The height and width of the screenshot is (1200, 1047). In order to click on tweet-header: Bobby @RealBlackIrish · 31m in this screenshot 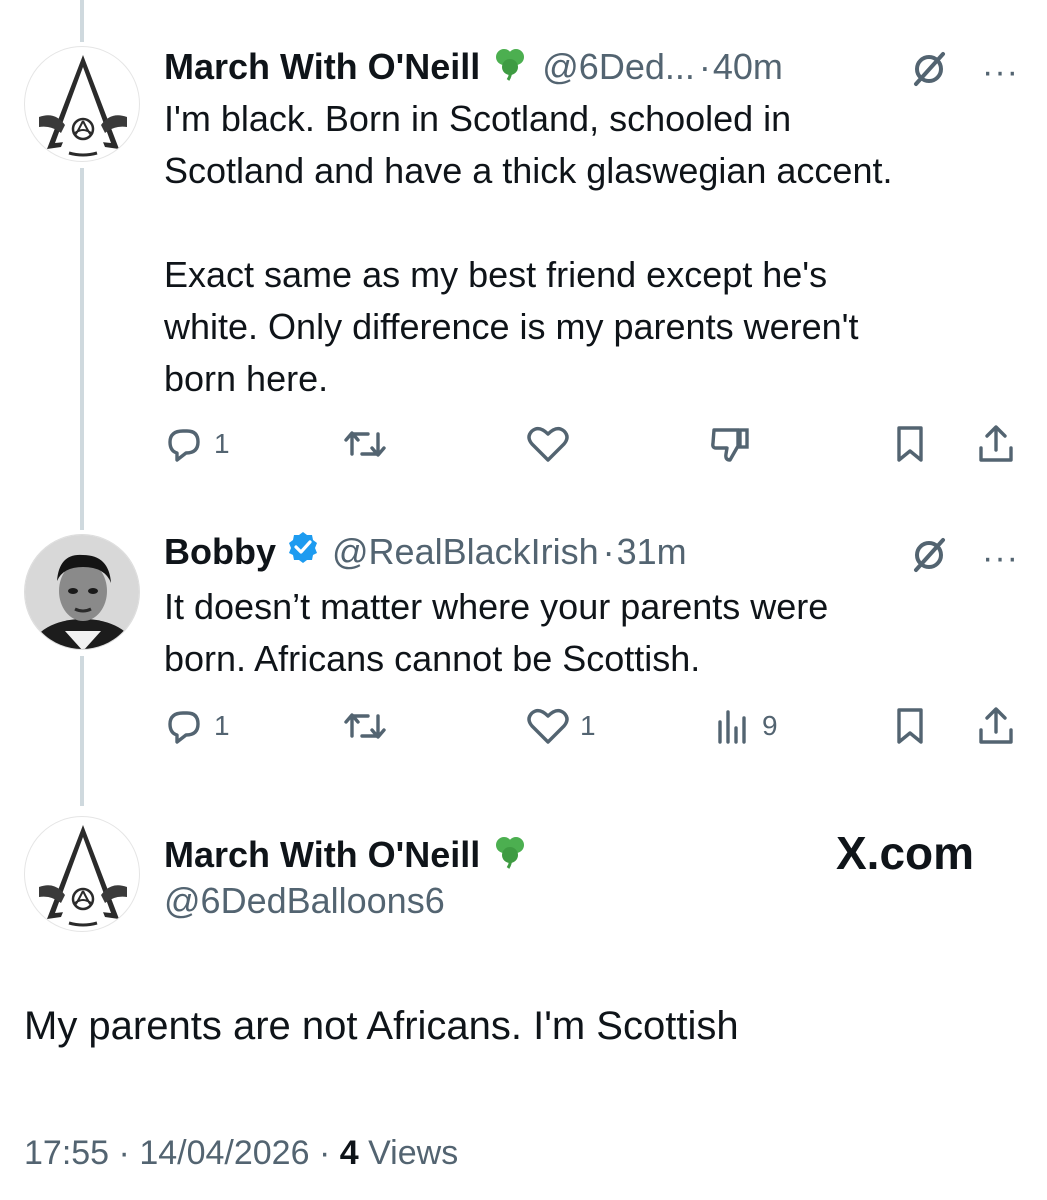, I will do `click(425, 551)`.